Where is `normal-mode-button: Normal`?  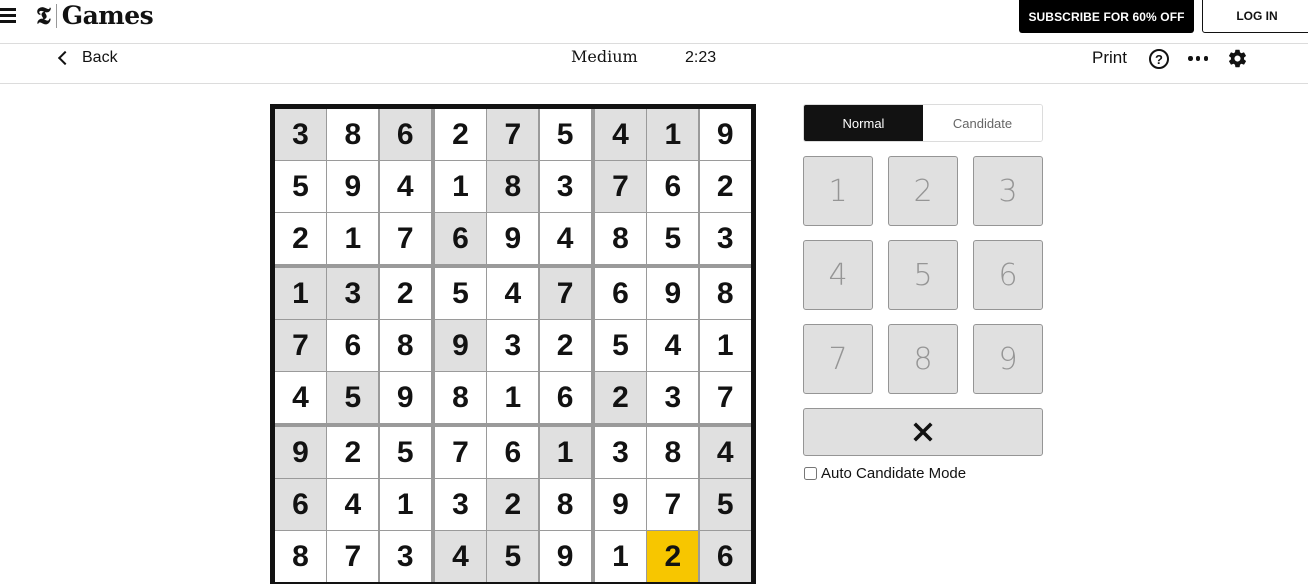
normal-mode-button: Normal is located at coordinates (863, 123).